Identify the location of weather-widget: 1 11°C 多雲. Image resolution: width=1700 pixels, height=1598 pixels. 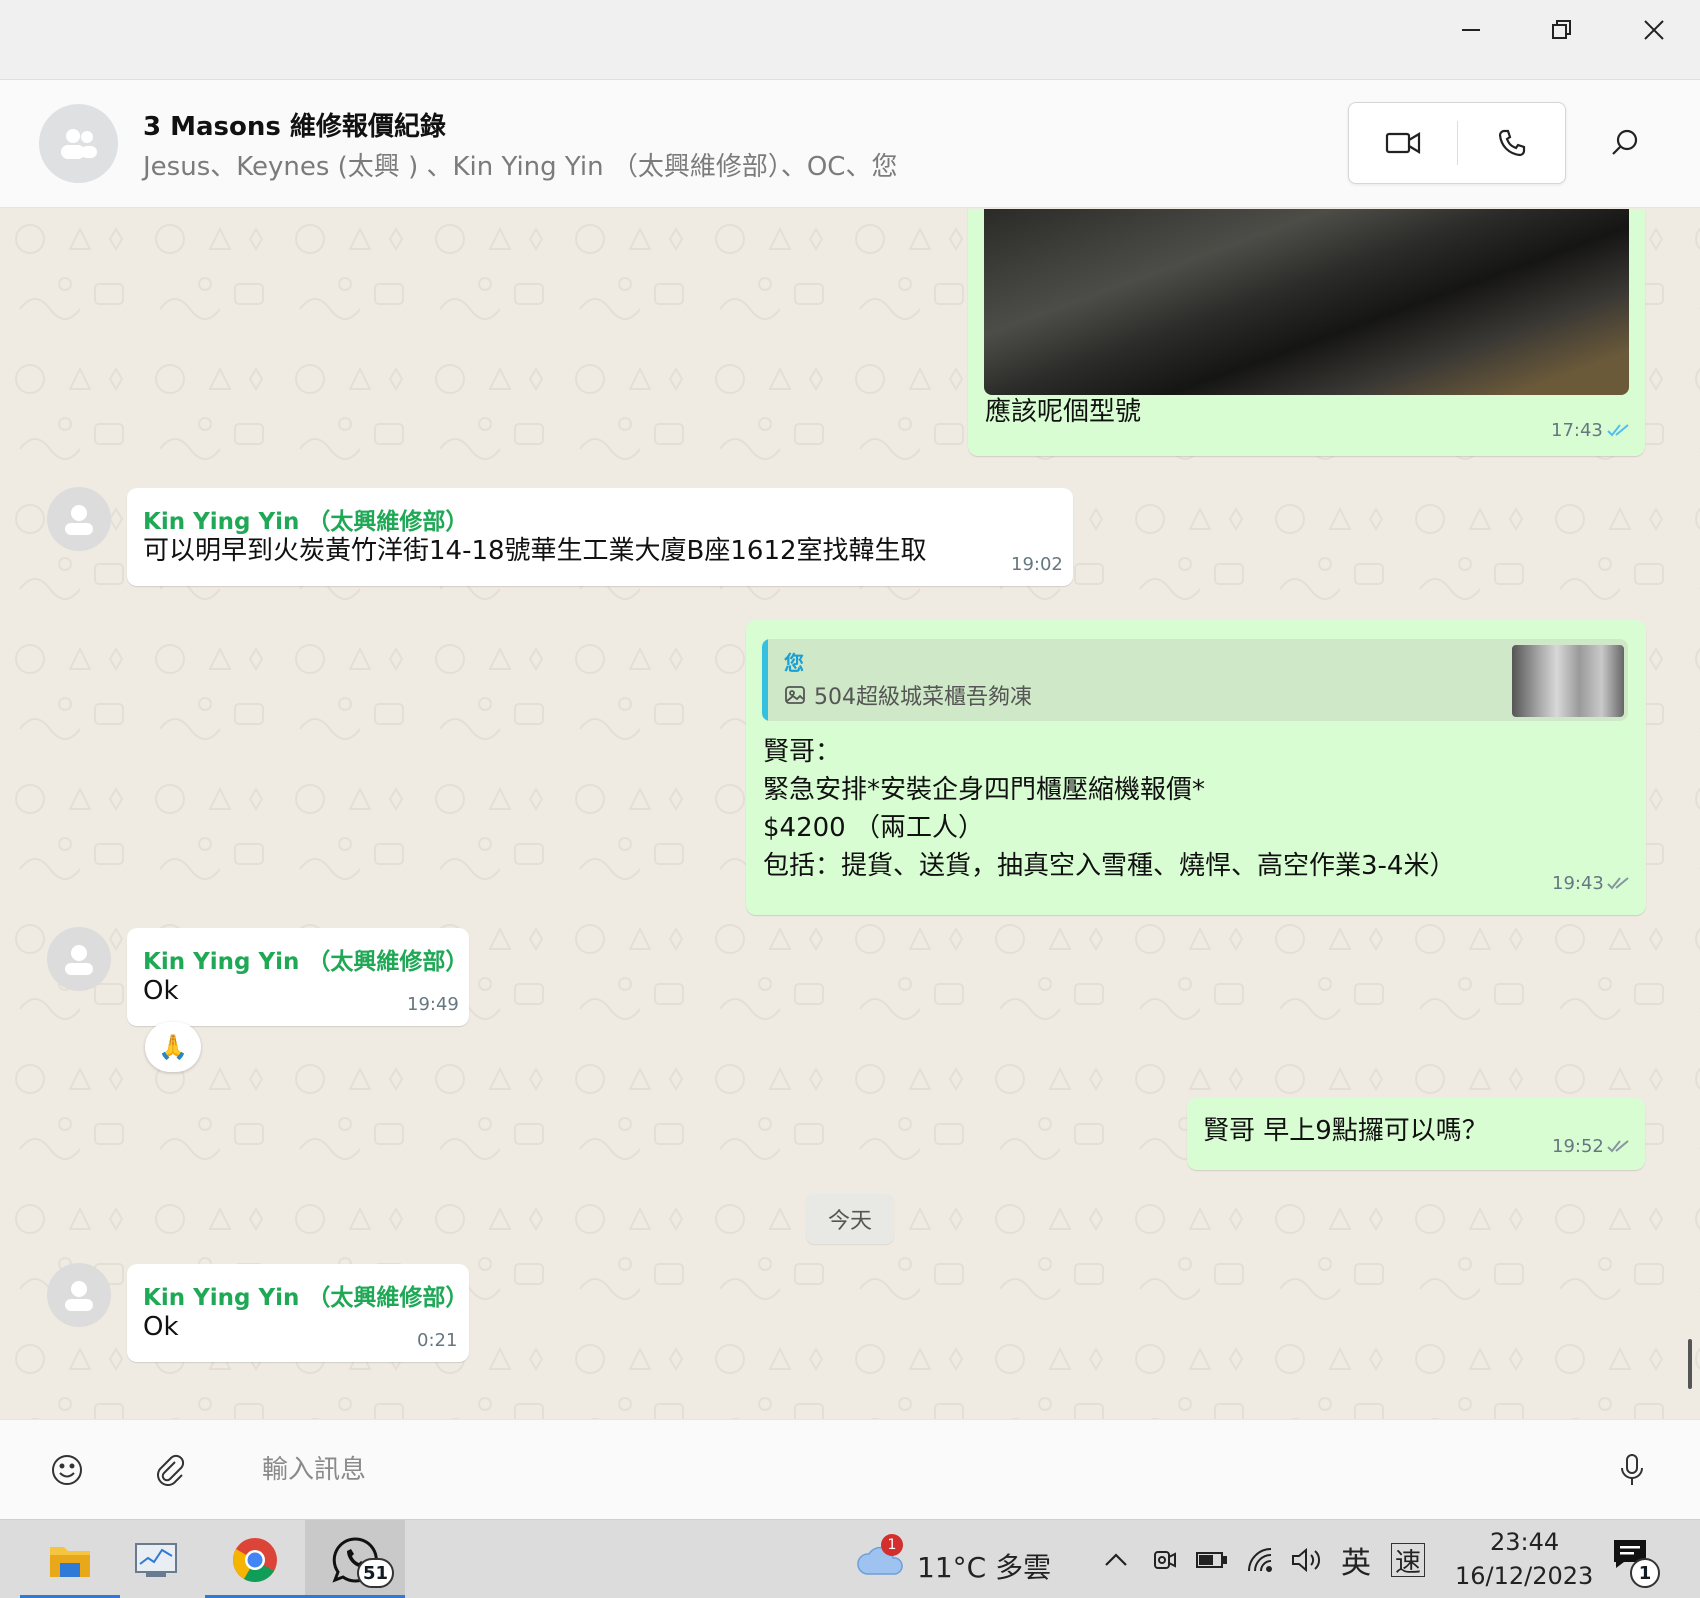
(953, 1560).